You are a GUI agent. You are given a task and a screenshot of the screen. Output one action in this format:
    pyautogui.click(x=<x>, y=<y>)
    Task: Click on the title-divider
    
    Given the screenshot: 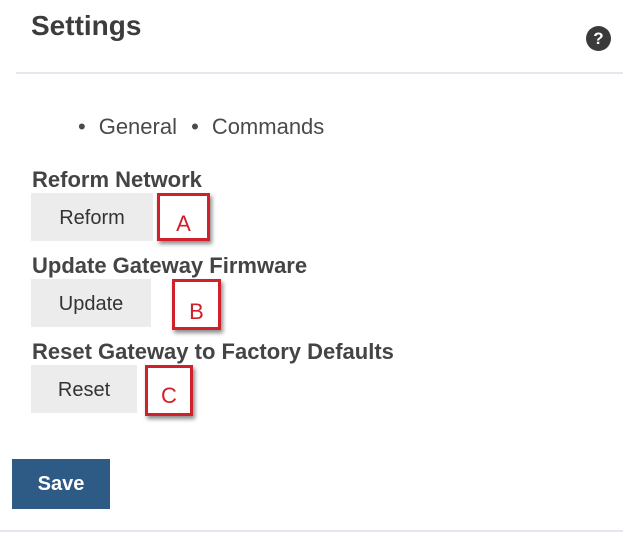 What is the action you would take?
    pyautogui.click(x=319, y=73)
    